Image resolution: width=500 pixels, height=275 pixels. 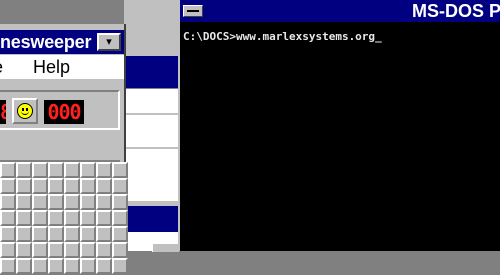 What do you see at coordinates (46, 42) in the screenshot?
I see `window-title: nesweeper` at bounding box center [46, 42].